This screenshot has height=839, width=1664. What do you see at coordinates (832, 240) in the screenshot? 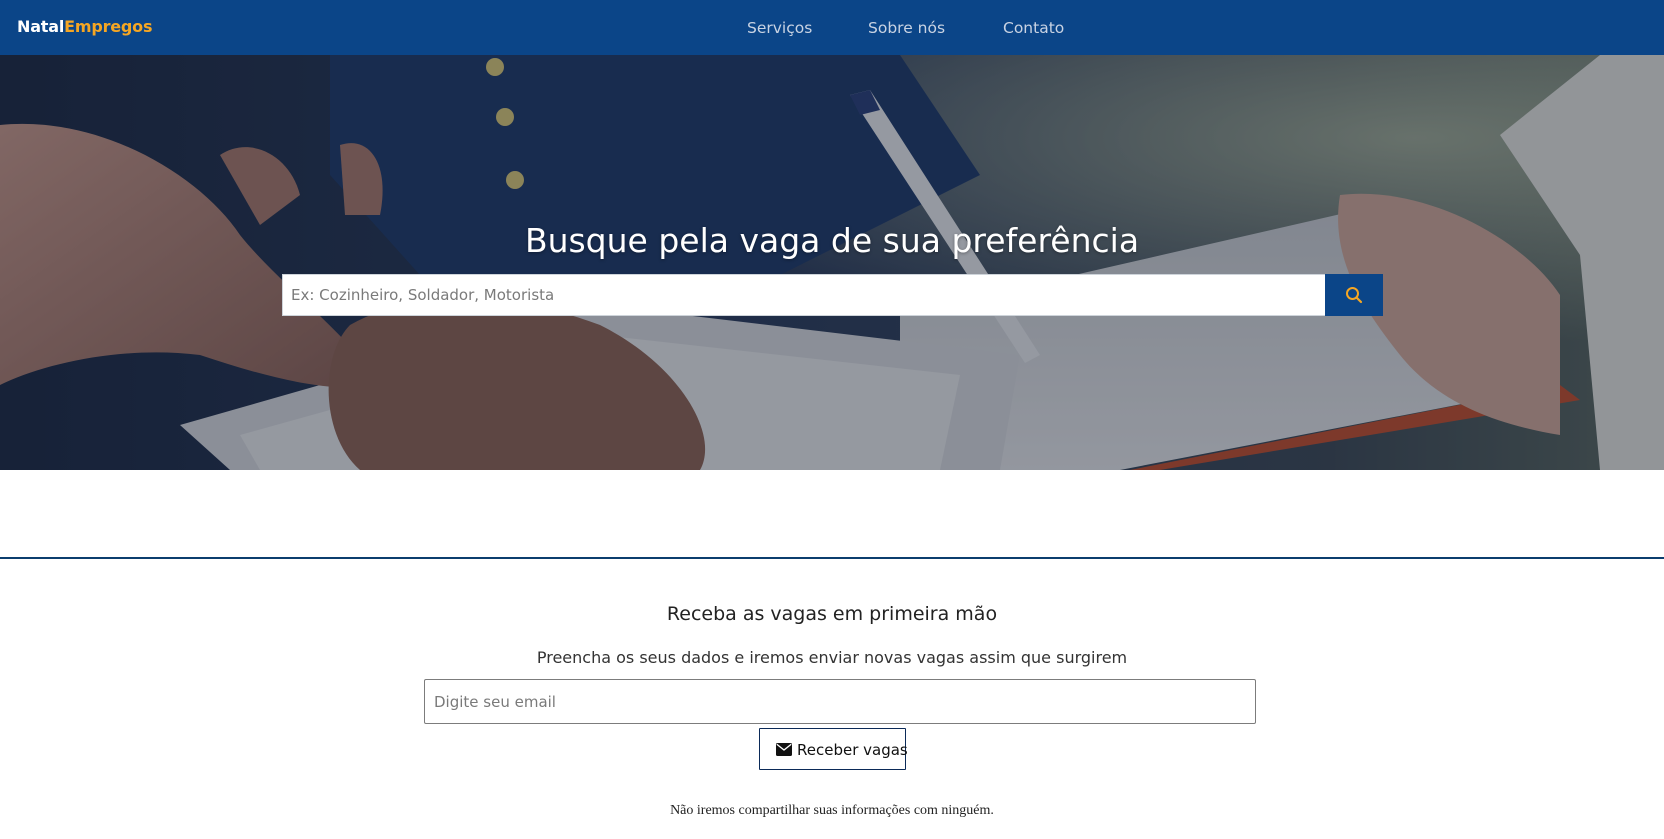
I see `hero-title: Busque pela vaga de sua preferência` at bounding box center [832, 240].